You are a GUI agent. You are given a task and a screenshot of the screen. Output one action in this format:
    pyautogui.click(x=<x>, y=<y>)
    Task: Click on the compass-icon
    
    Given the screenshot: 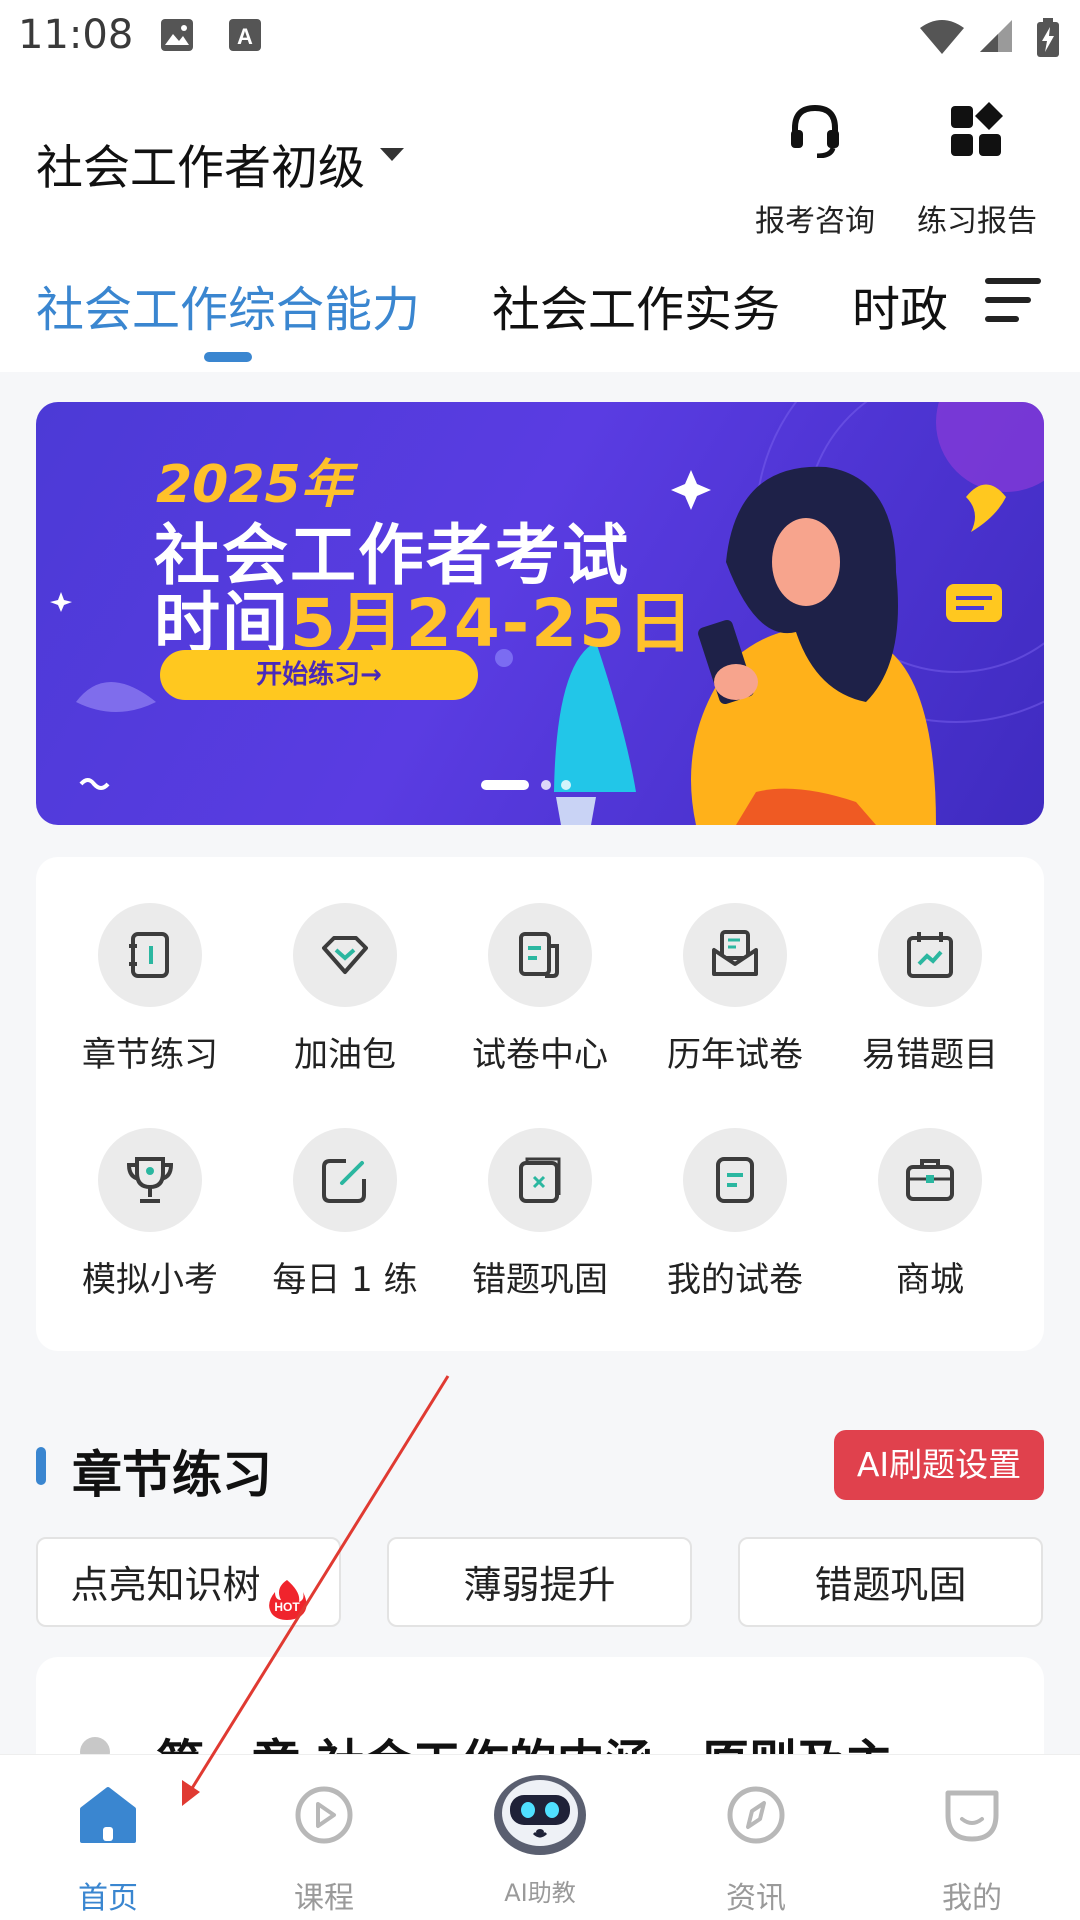 What is the action you would take?
    pyautogui.click(x=756, y=1815)
    